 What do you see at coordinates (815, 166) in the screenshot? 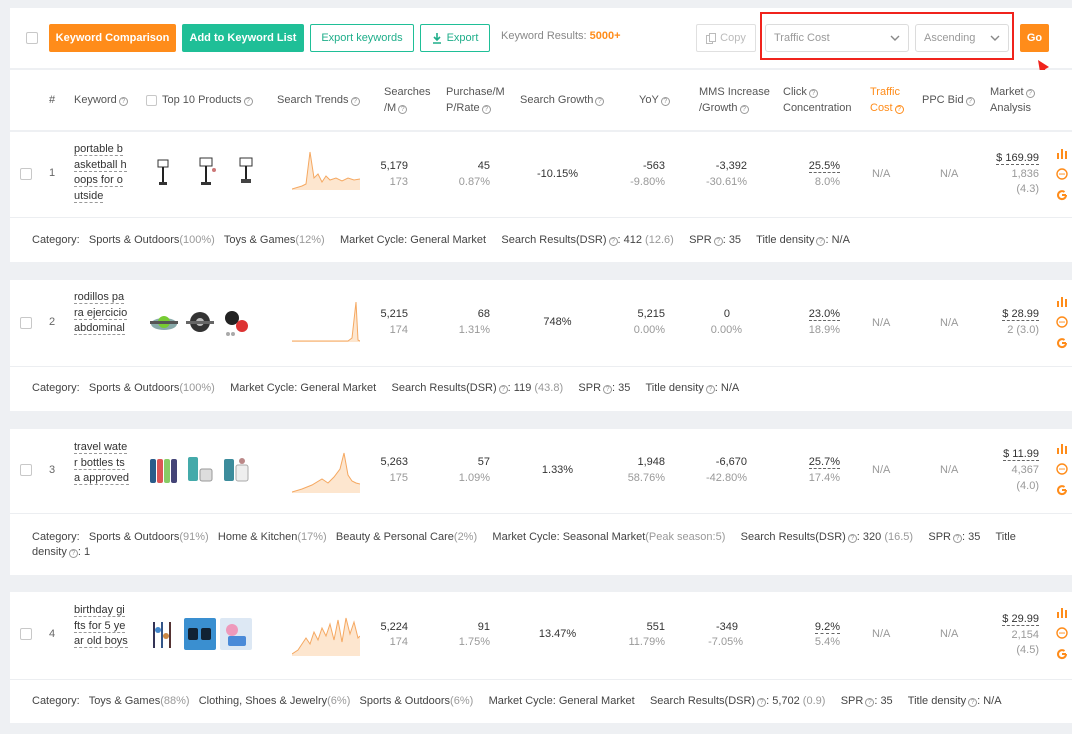
I see `click-concentration: 25.5%` at bounding box center [815, 166].